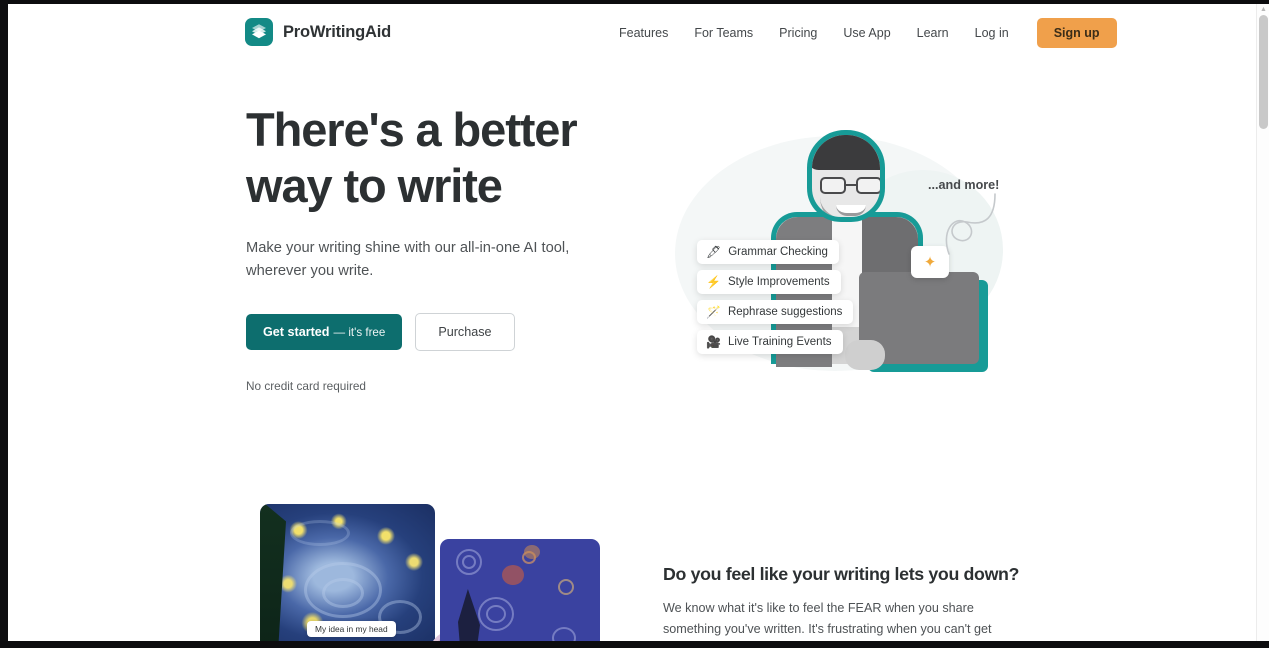 This screenshot has width=1269, height=648. I want to click on nav-link-pricing: Pricing, so click(798, 33).